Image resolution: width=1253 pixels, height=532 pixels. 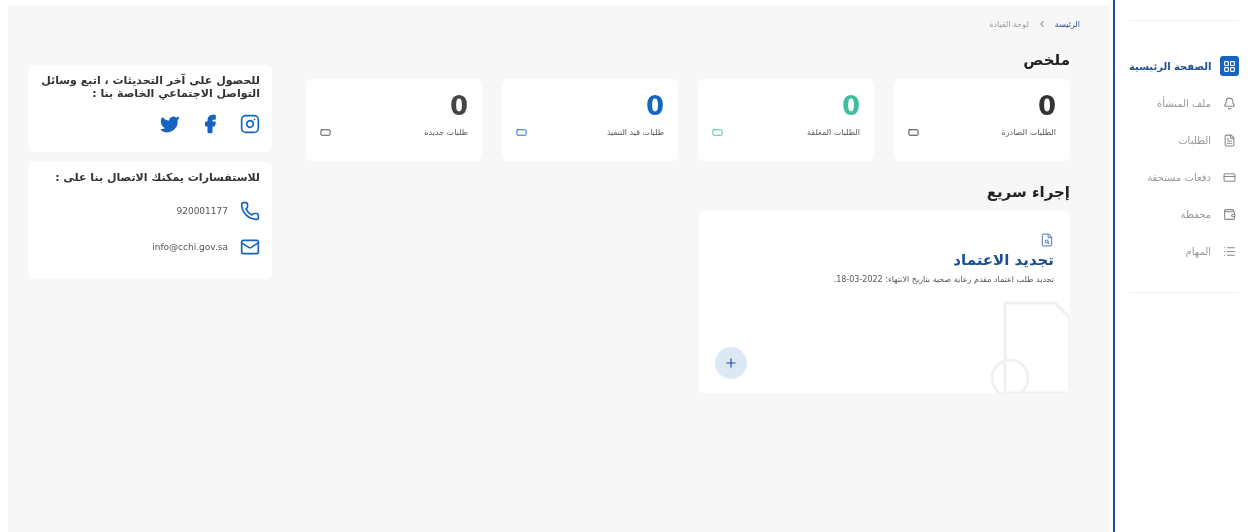 I want to click on breadcrumb-link: لوحة القيادة, so click(x=1009, y=24).